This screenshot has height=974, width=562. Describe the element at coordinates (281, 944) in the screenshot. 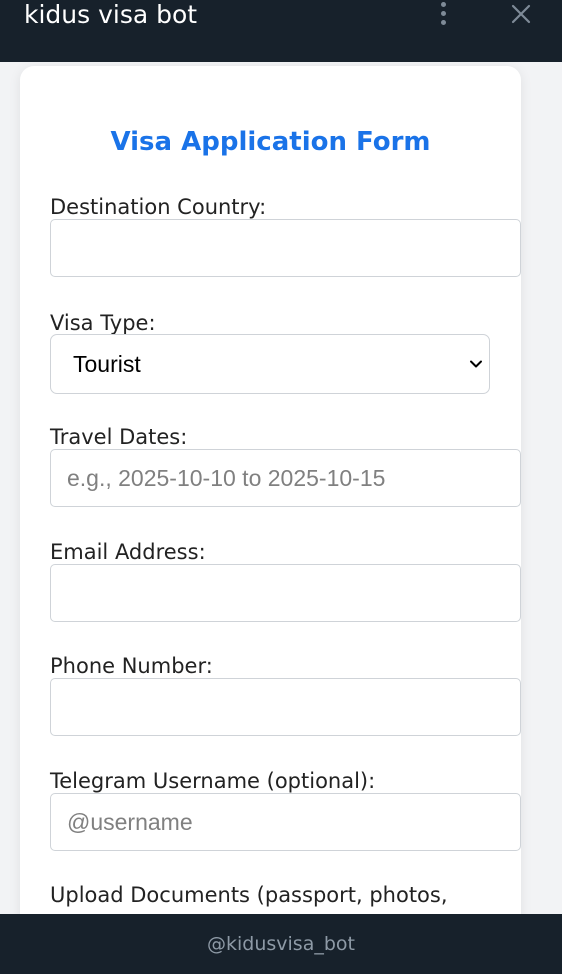

I see `footer-bot-handle: @kidusvisa_bot` at that location.